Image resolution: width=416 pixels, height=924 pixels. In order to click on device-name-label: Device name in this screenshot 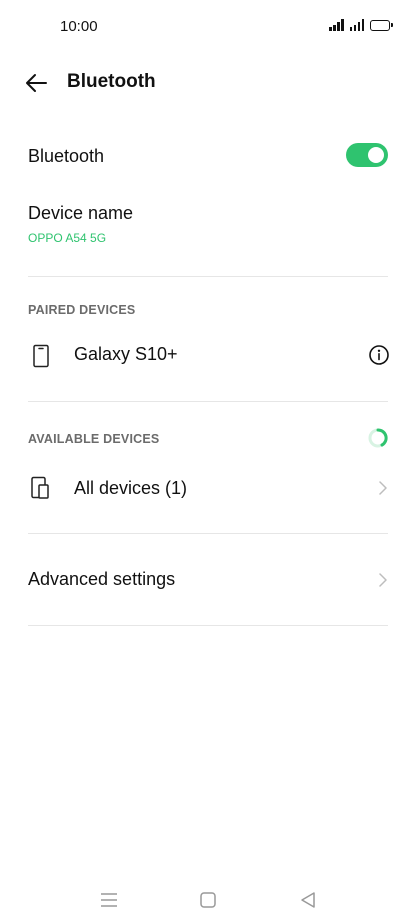, I will do `click(81, 213)`.